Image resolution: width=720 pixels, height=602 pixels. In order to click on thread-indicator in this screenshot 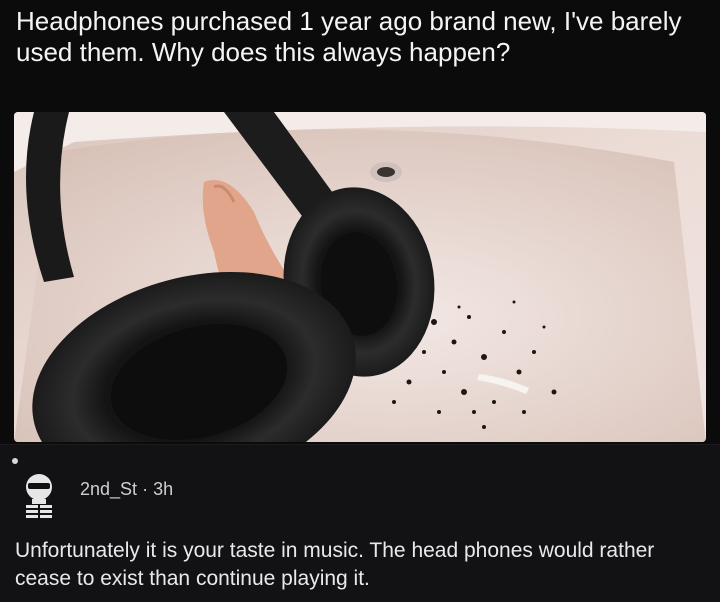, I will do `click(15, 461)`.